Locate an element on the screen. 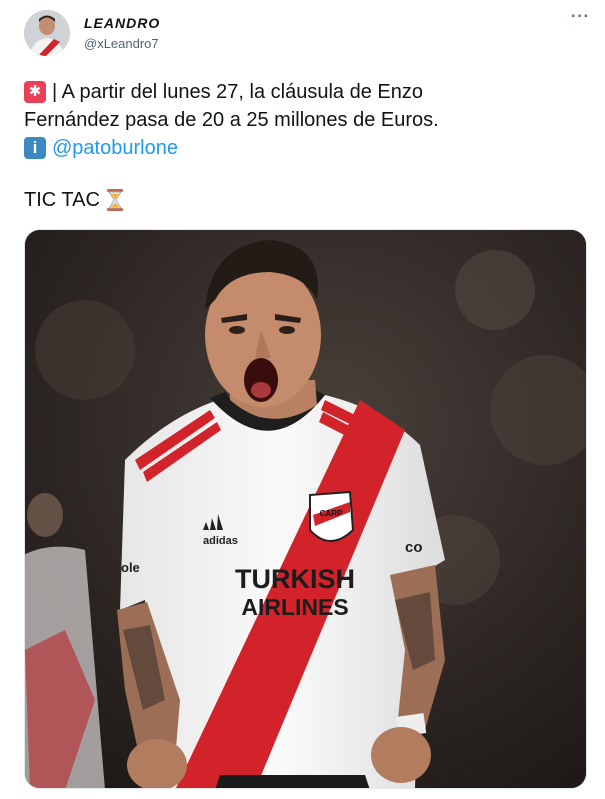 This screenshot has width=605, height=799. avatar is located at coordinates (47, 33).